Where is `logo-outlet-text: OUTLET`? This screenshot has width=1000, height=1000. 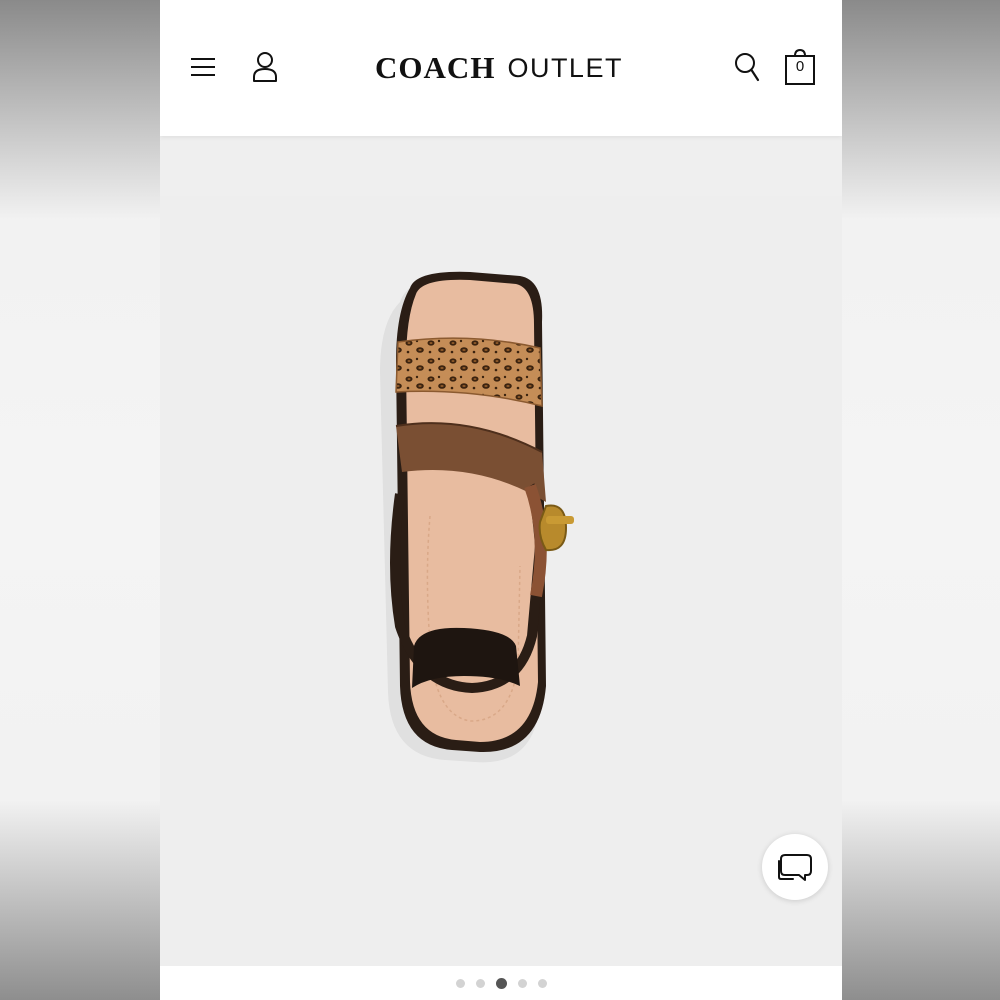 logo-outlet-text: OUTLET is located at coordinates (565, 67).